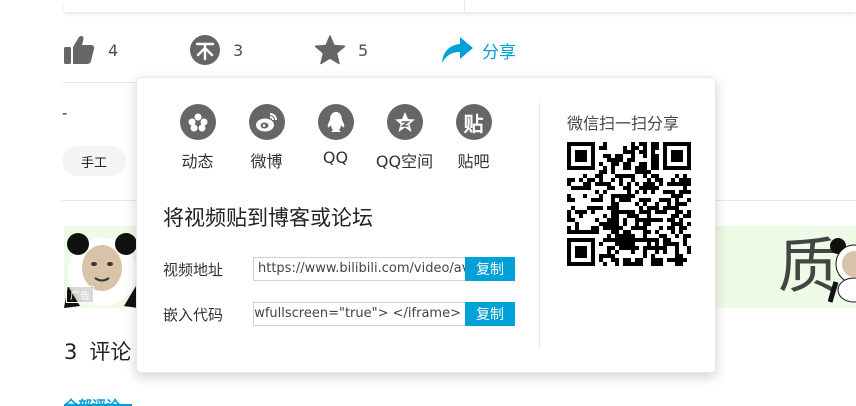 This screenshot has width=856, height=406. I want to click on ad-badge: 广告, so click(80, 294).